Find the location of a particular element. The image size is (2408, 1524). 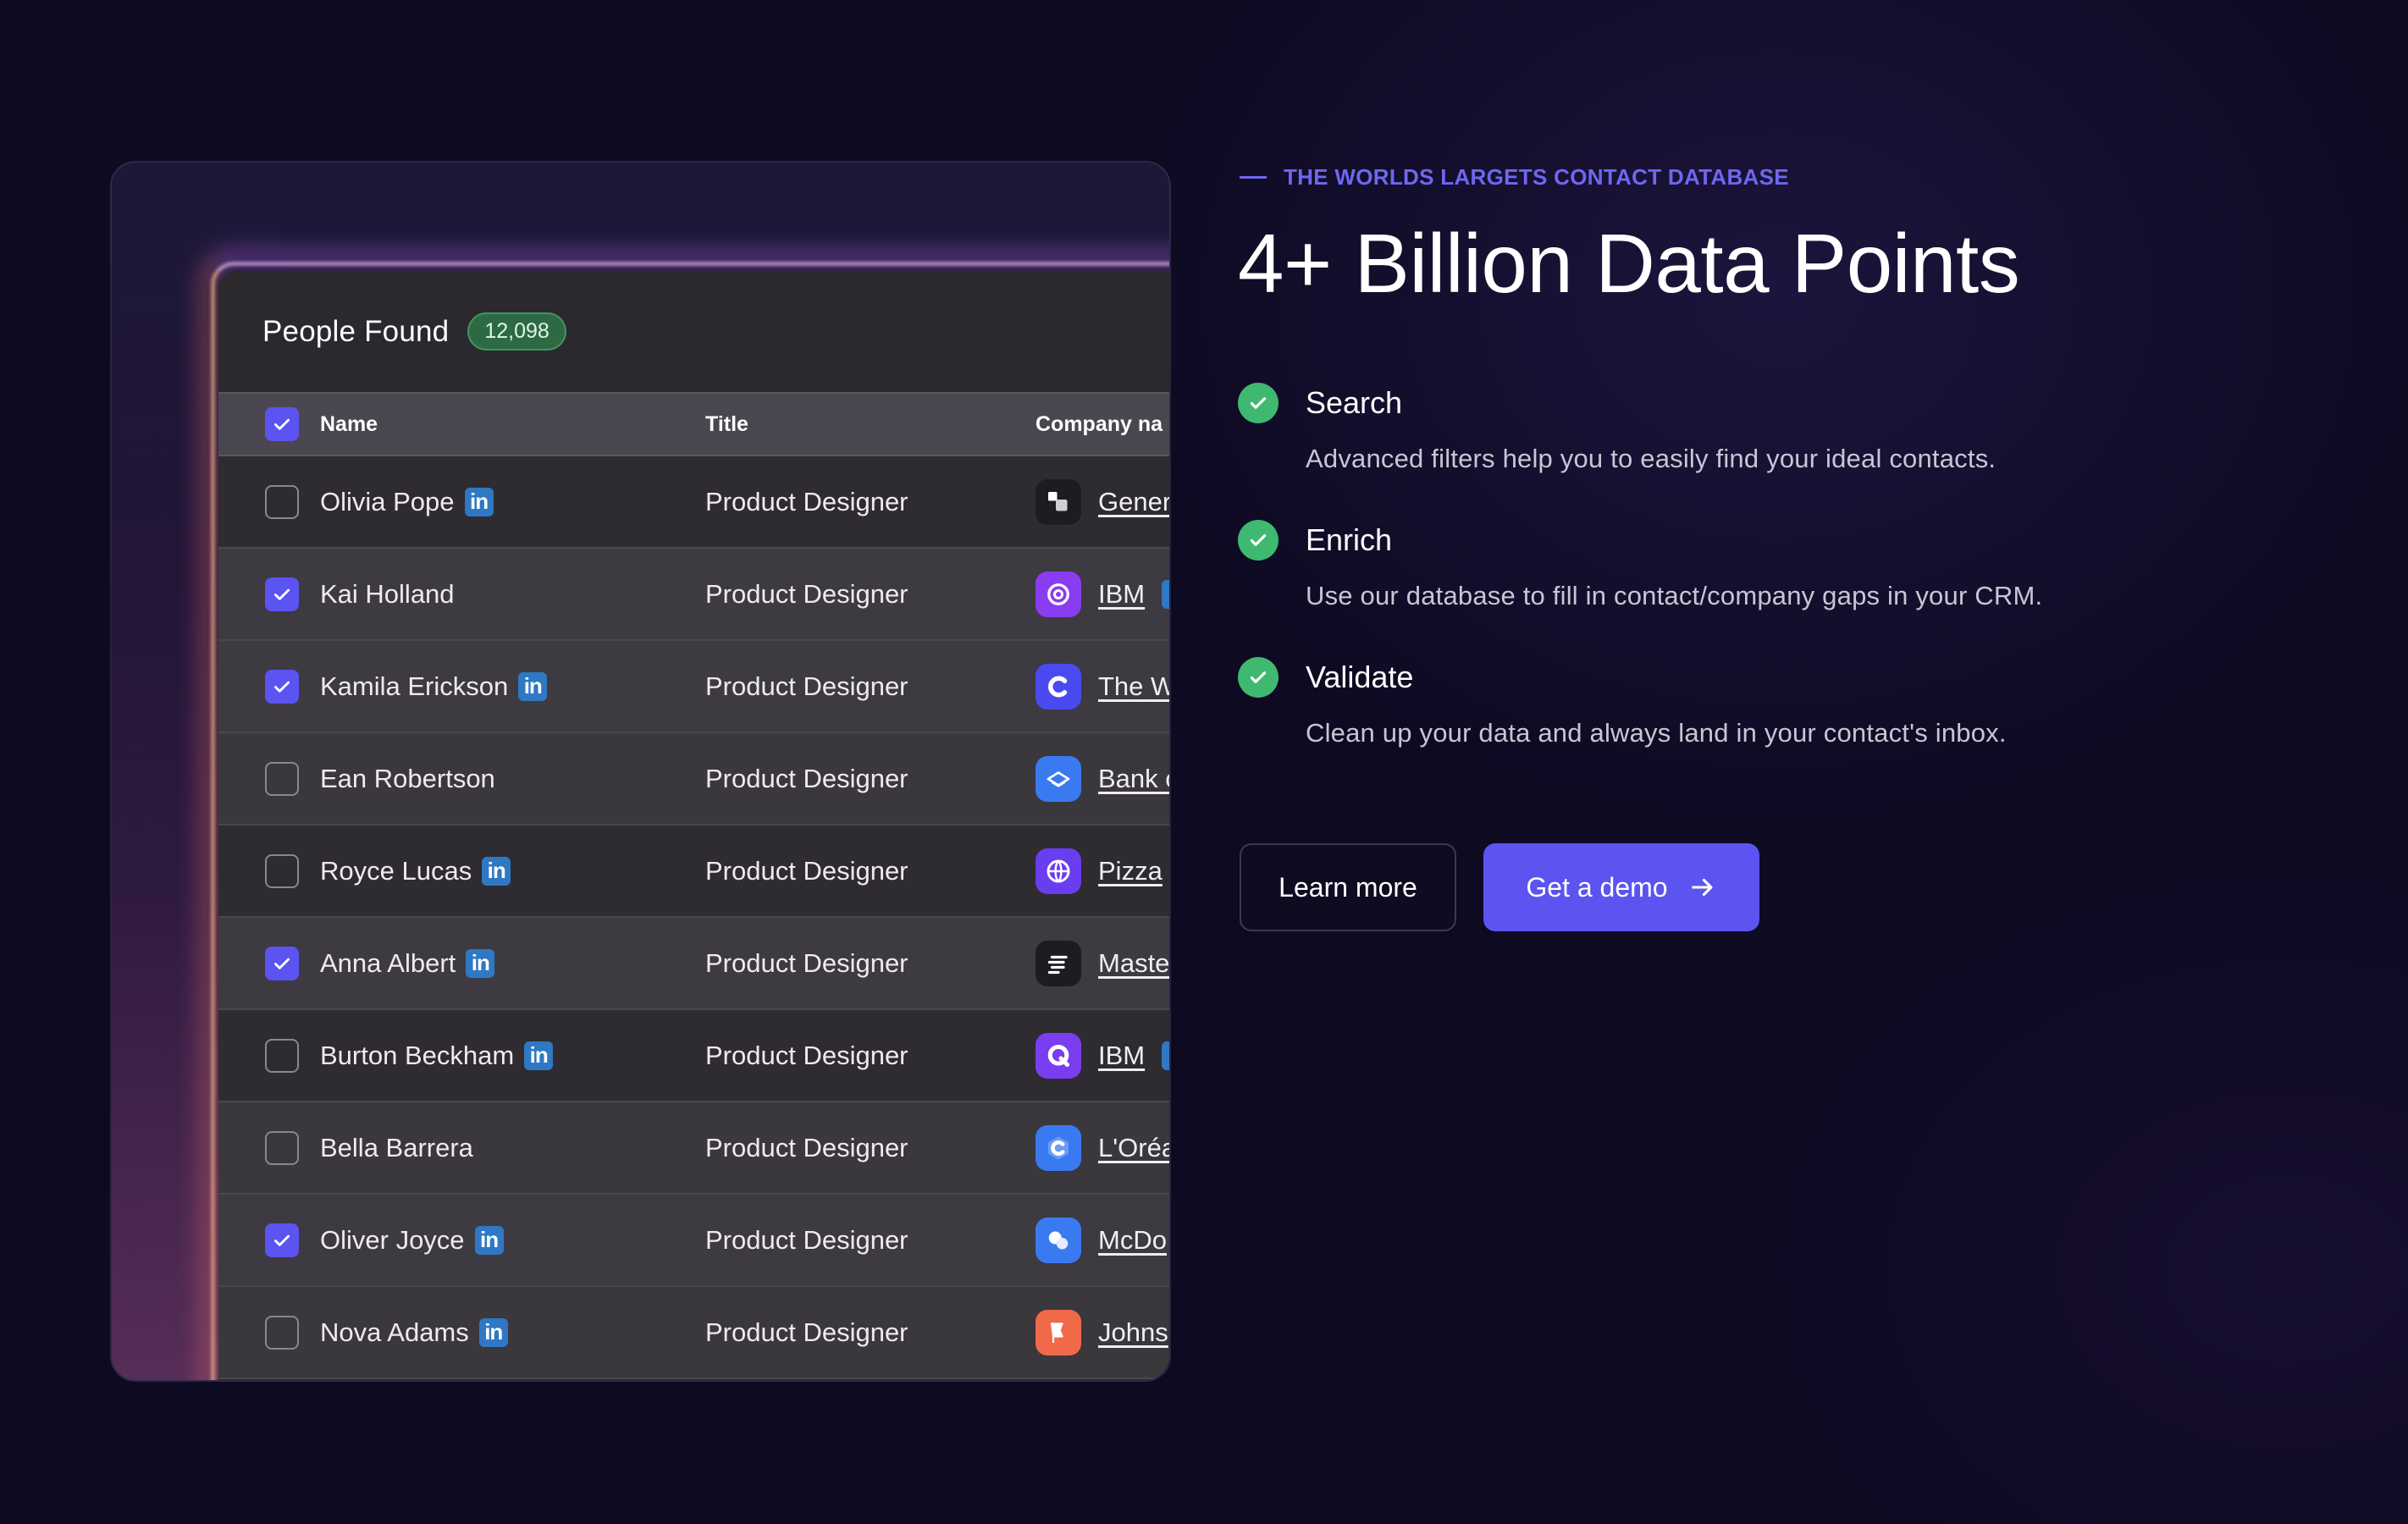

contact-name: Oliver Joyce is located at coordinates (392, 1239).